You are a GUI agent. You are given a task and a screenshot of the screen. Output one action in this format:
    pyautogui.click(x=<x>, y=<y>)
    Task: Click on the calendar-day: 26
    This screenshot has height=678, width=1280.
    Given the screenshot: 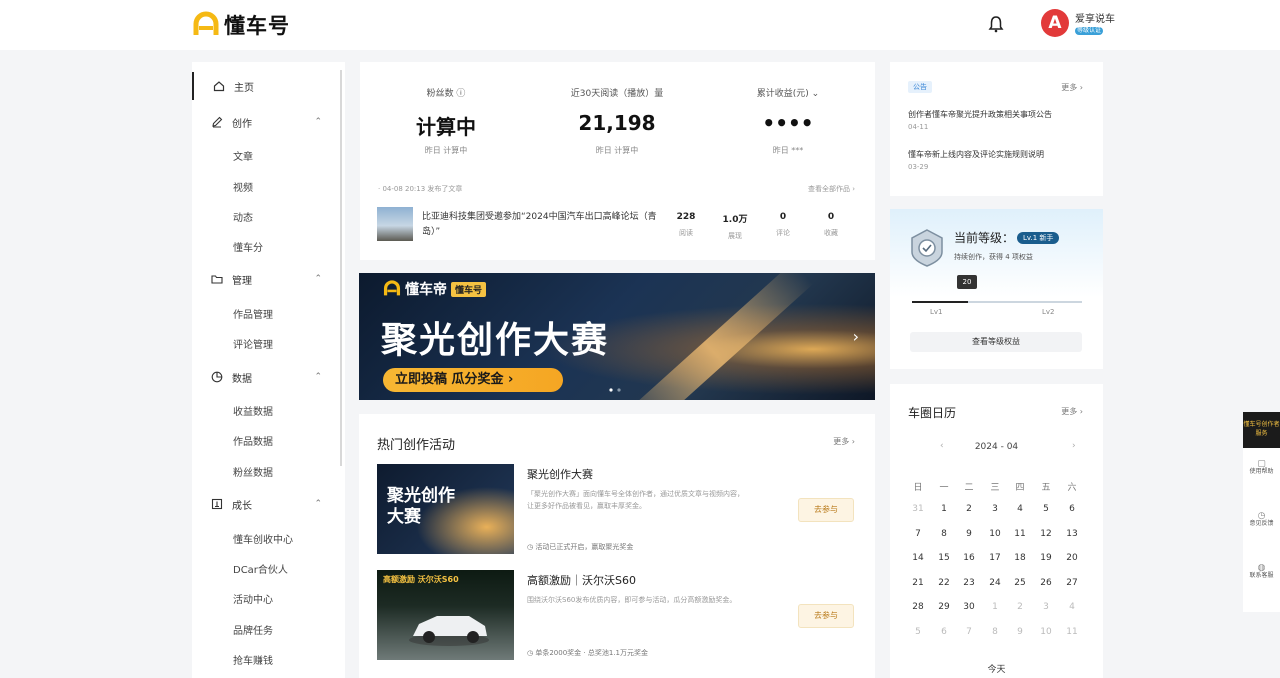 What is the action you would take?
    pyautogui.click(x=1046, y=583)
    